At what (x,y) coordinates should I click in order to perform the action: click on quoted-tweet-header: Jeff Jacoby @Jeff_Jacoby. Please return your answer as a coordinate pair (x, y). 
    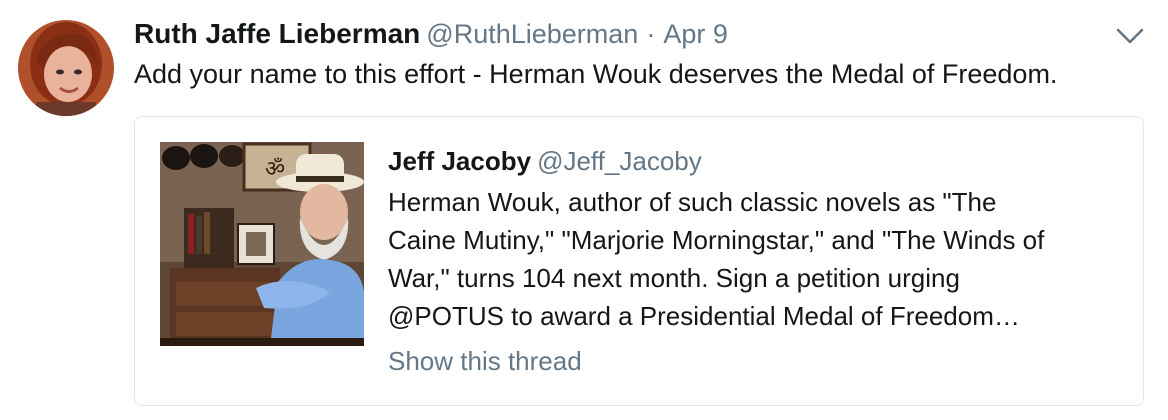
    Looking at the image, I should click on (545, 161).